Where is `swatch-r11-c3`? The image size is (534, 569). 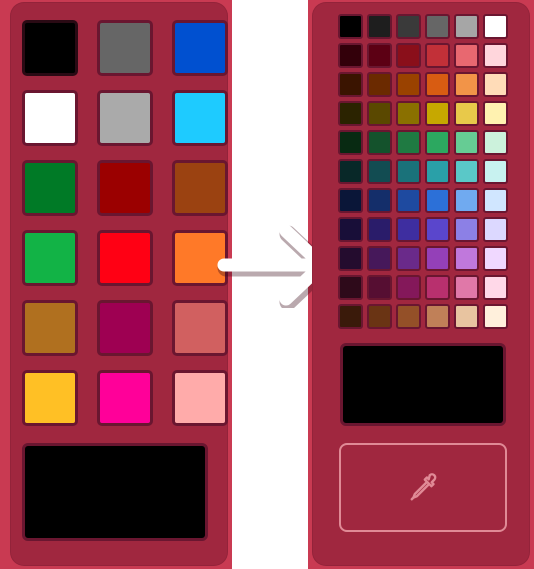
swatch-r11-c3 is located at coordinates (408, 316).